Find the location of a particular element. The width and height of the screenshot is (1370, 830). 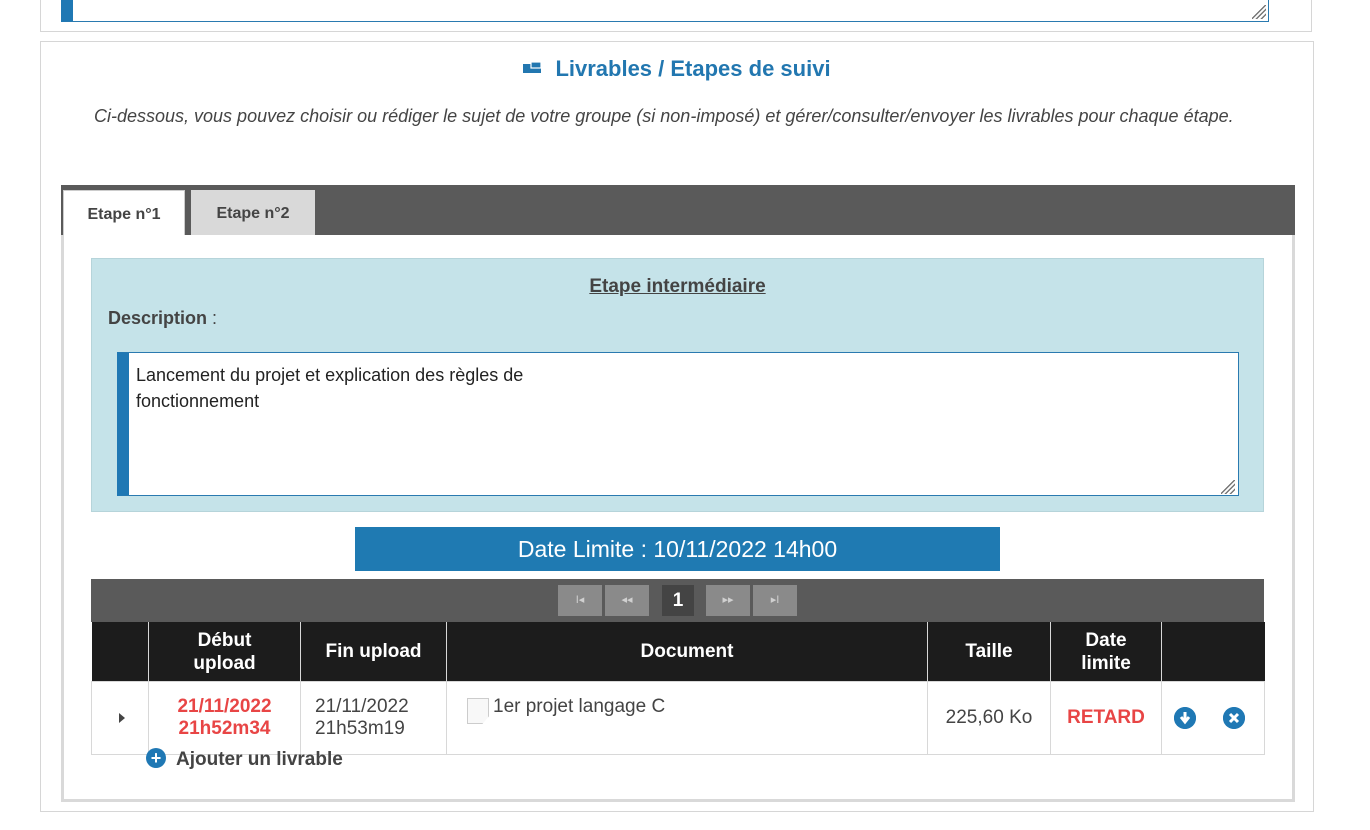

expand-column-header is located at coordinates (120, 652).